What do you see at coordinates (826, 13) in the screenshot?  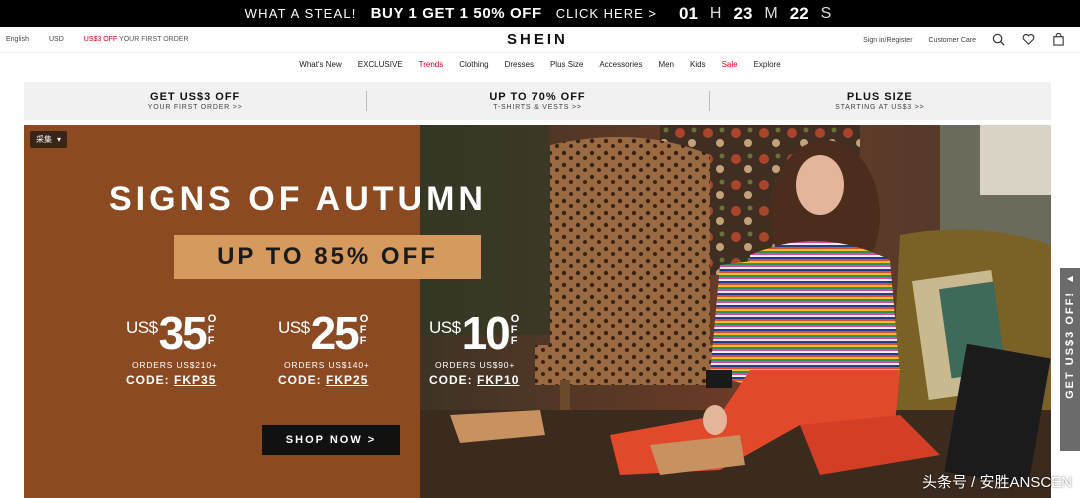 I see `countdown-seconds-unit: S` at bounding box center [826, 13].